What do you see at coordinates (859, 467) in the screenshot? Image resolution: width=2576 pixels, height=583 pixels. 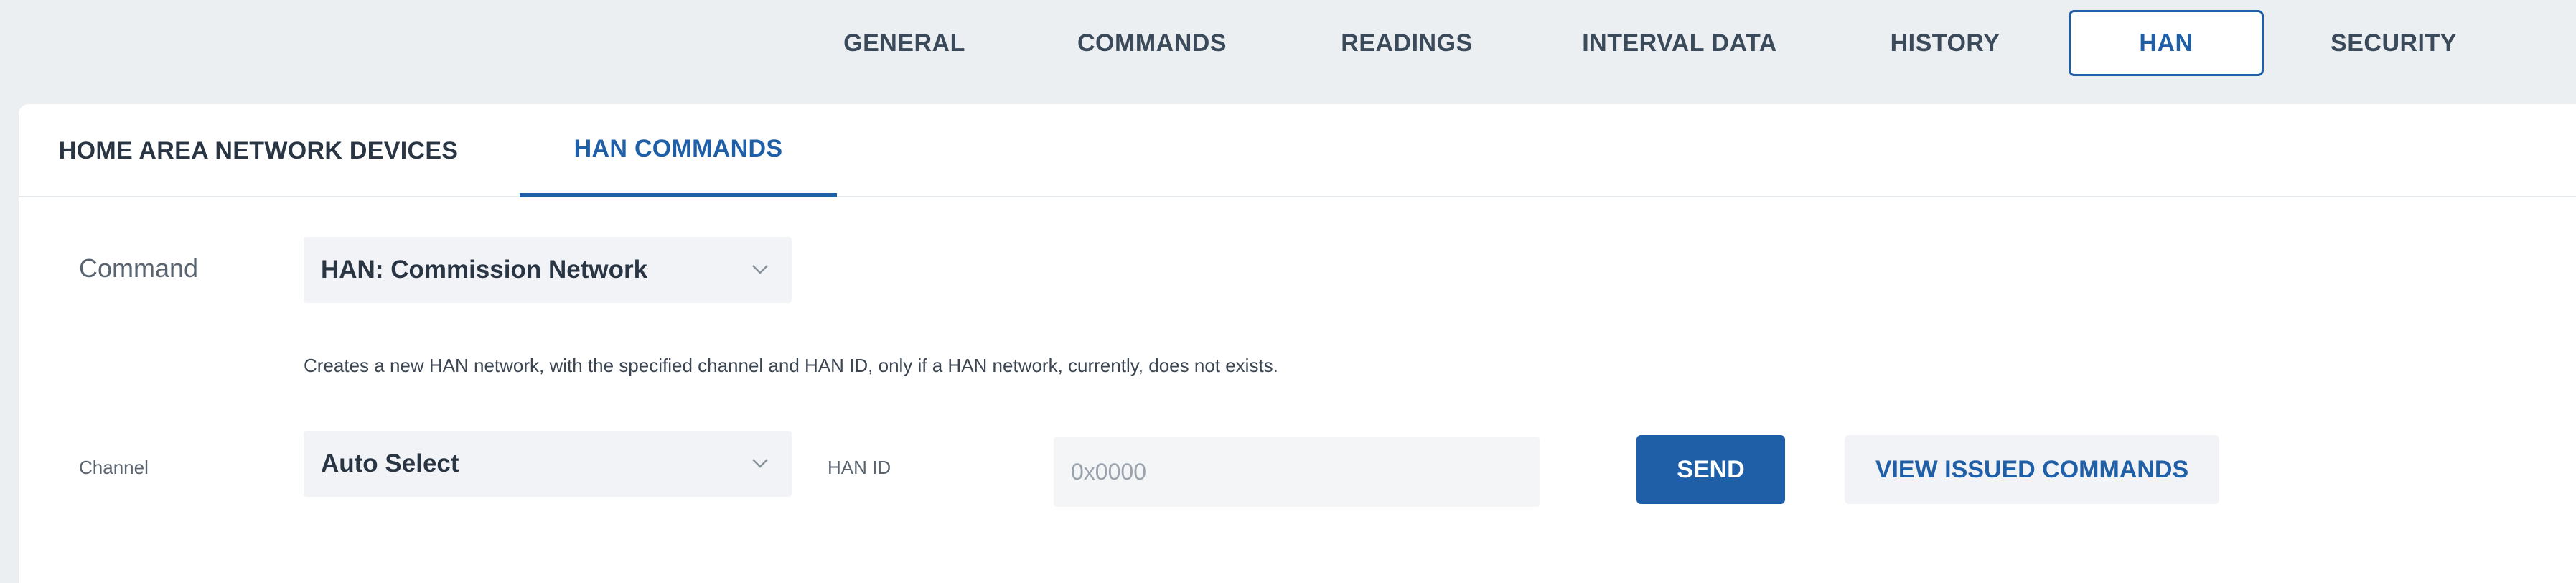 I see `han-id-label: HAN ID` at bounding box center [859, 467].